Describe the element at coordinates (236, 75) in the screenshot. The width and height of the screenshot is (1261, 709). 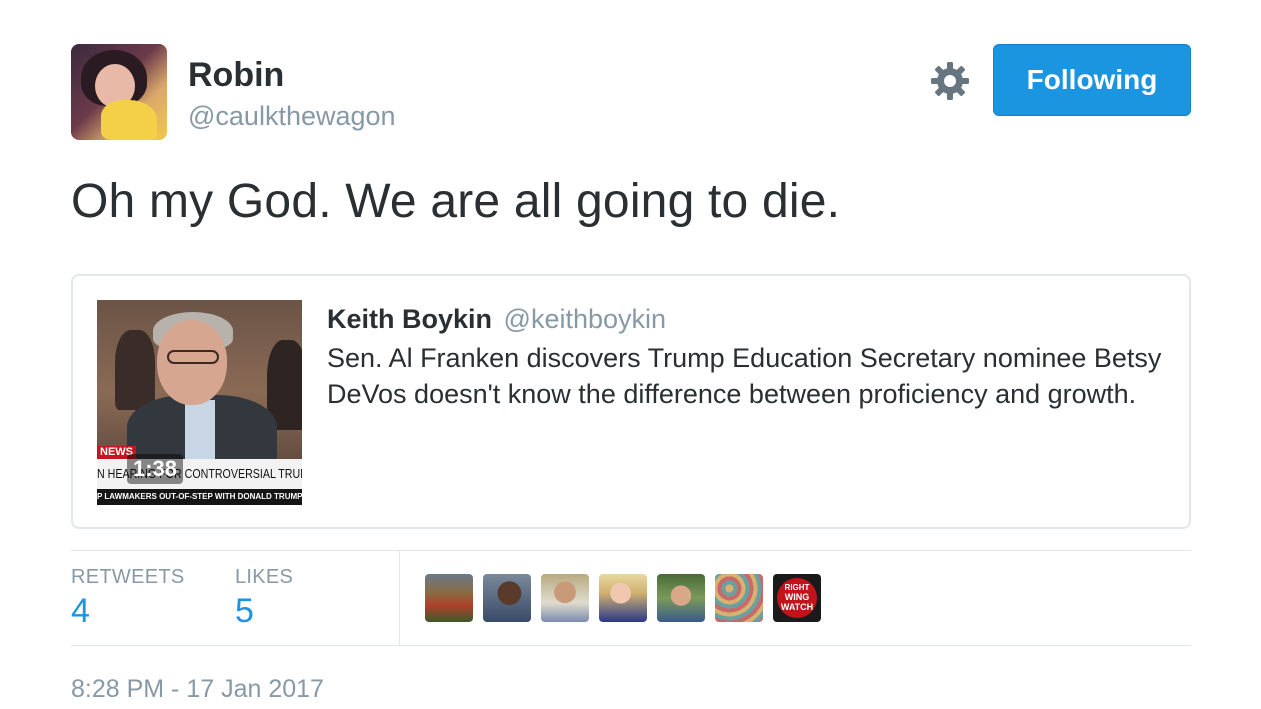
I see `author-name: Robin` at that location.